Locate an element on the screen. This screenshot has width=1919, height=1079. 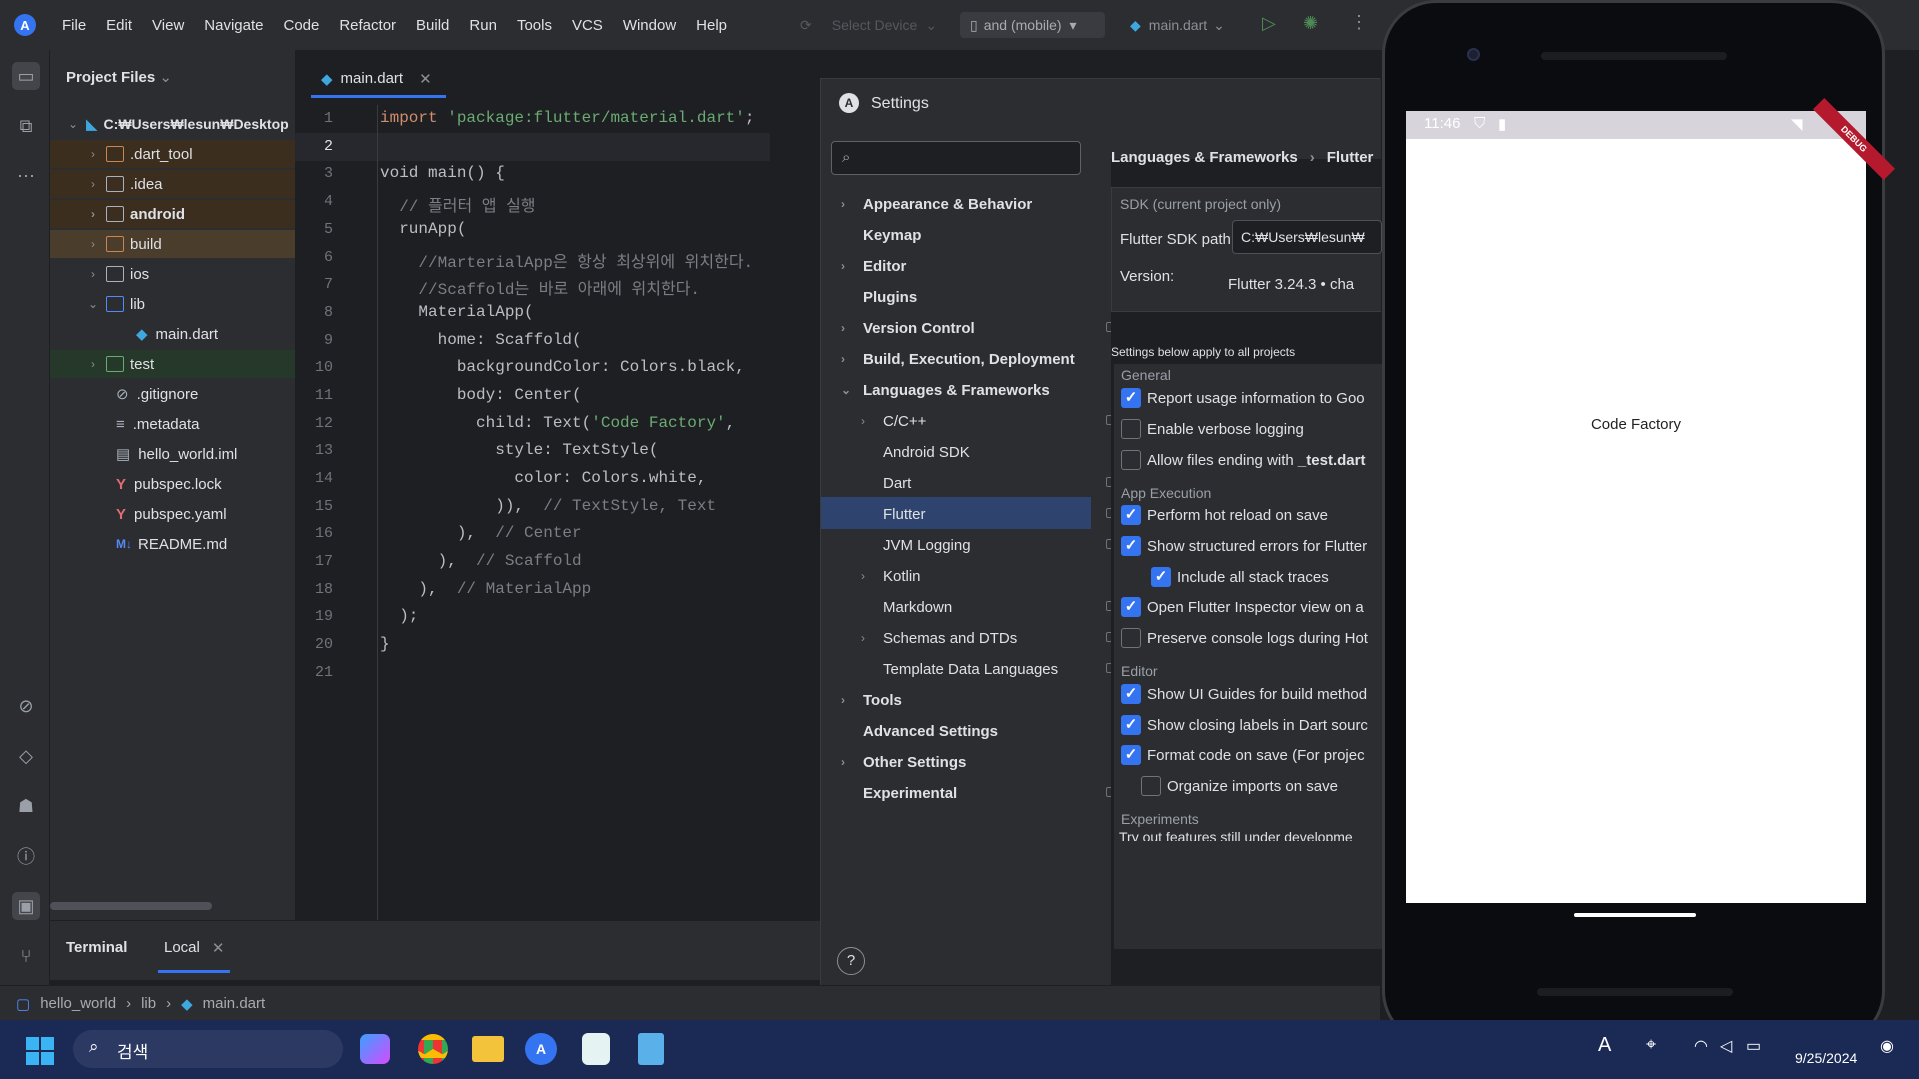
tree-languages: ⌄ Languages & Frameworks is located at coordinates (945, 390).